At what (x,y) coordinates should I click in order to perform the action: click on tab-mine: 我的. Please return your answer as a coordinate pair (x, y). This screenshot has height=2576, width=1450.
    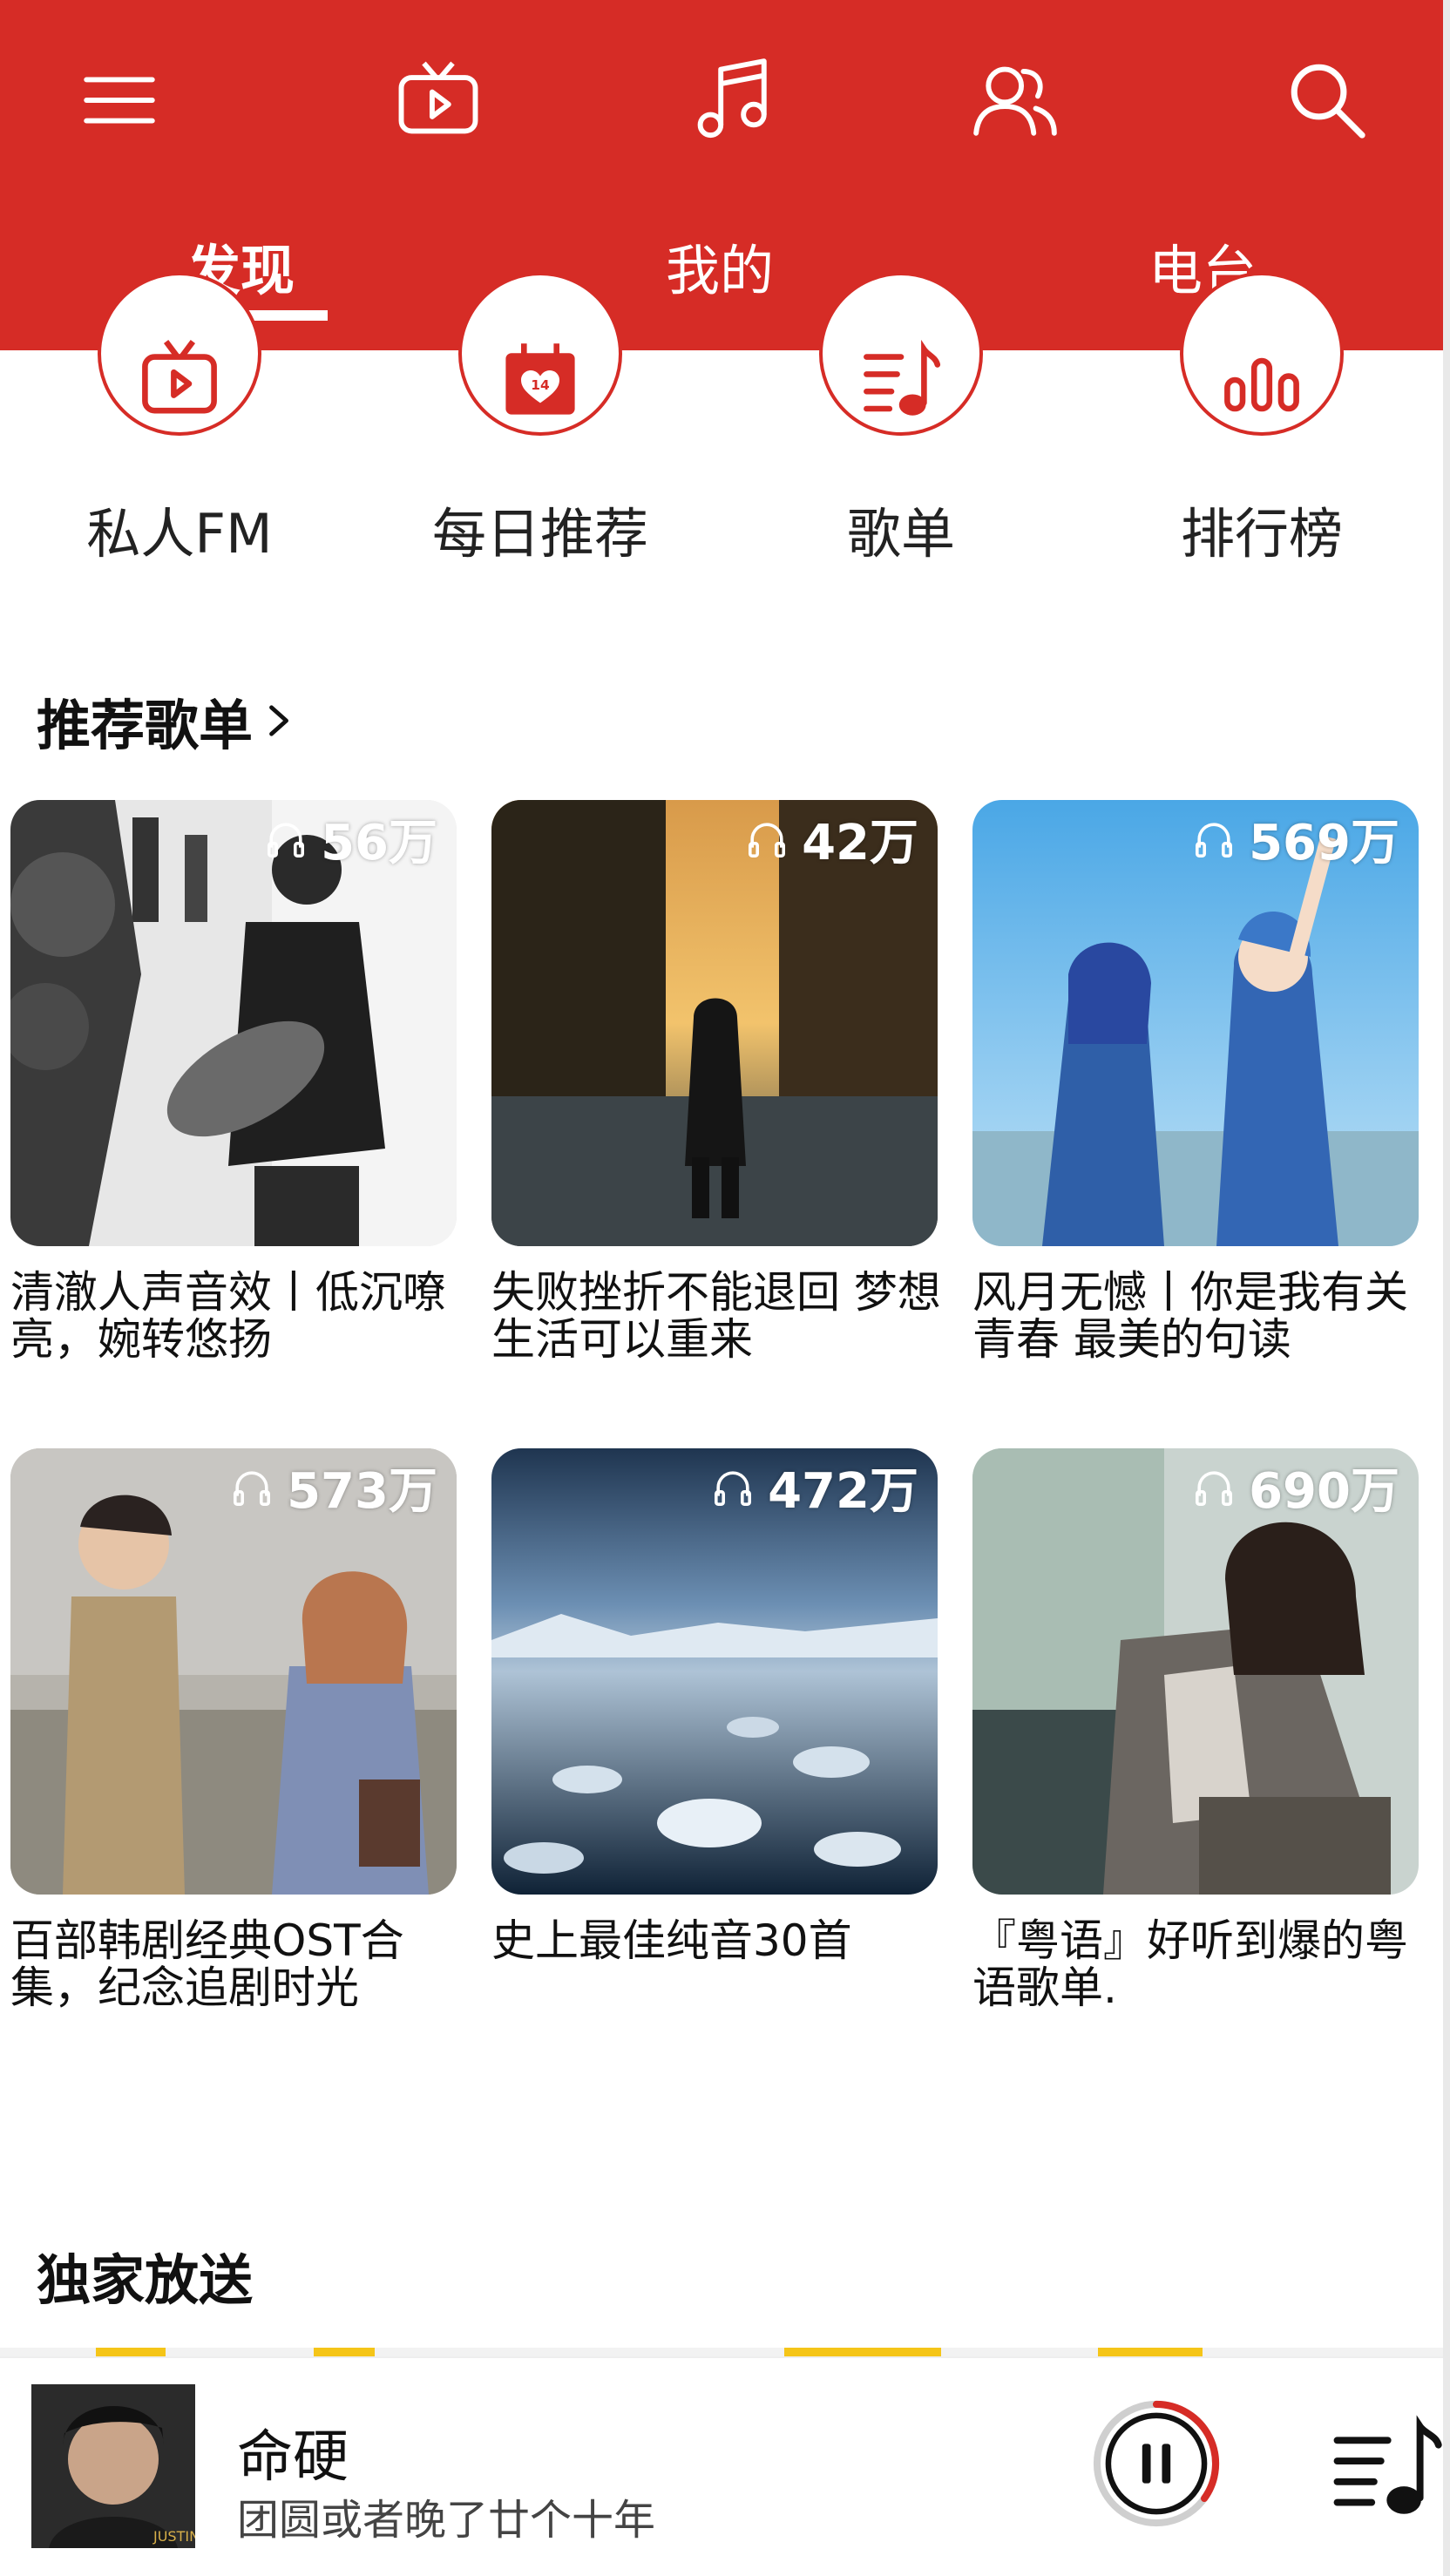
    Looking at the image, I should click on (720, 266).